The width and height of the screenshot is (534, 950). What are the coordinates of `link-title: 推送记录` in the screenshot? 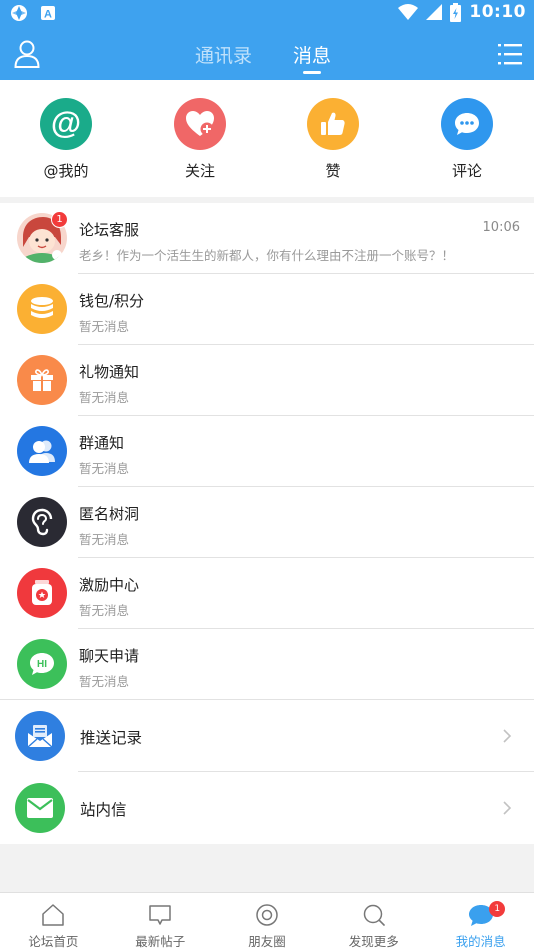 It's located at (111, 738).